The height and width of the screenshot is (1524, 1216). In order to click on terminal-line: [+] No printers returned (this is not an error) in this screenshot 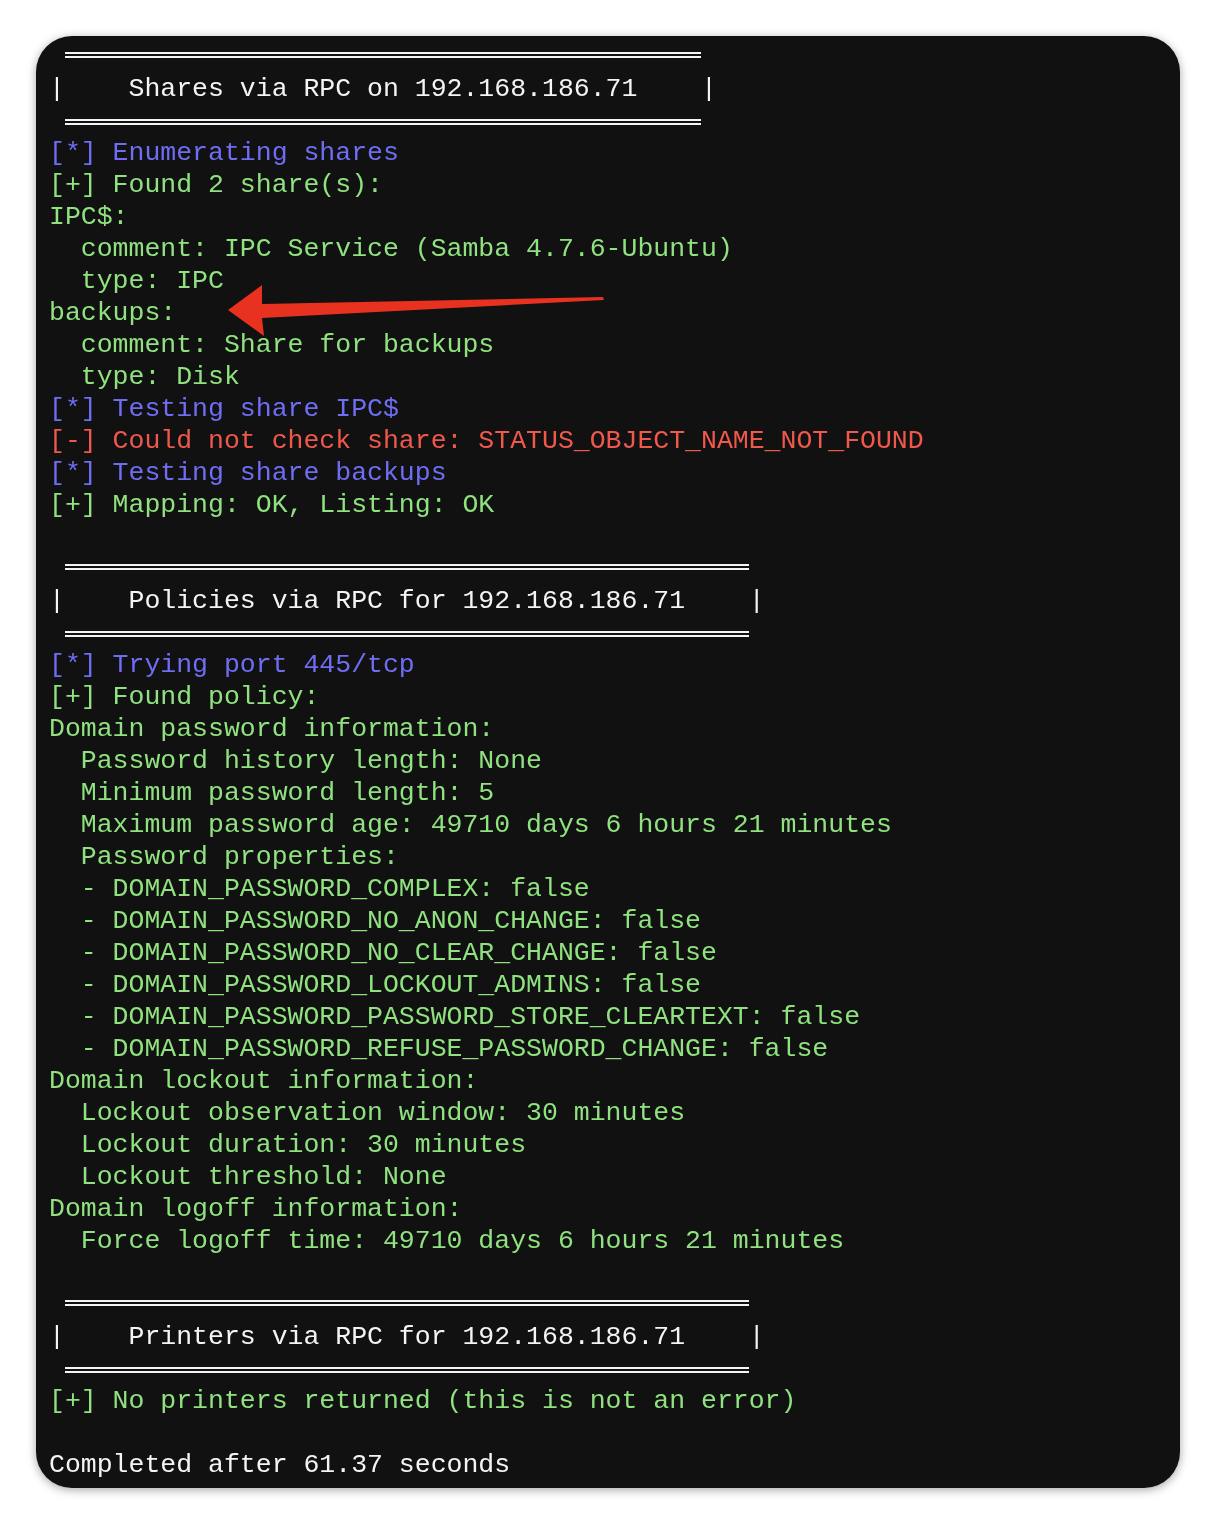, I will do `click(423, 1401)`.